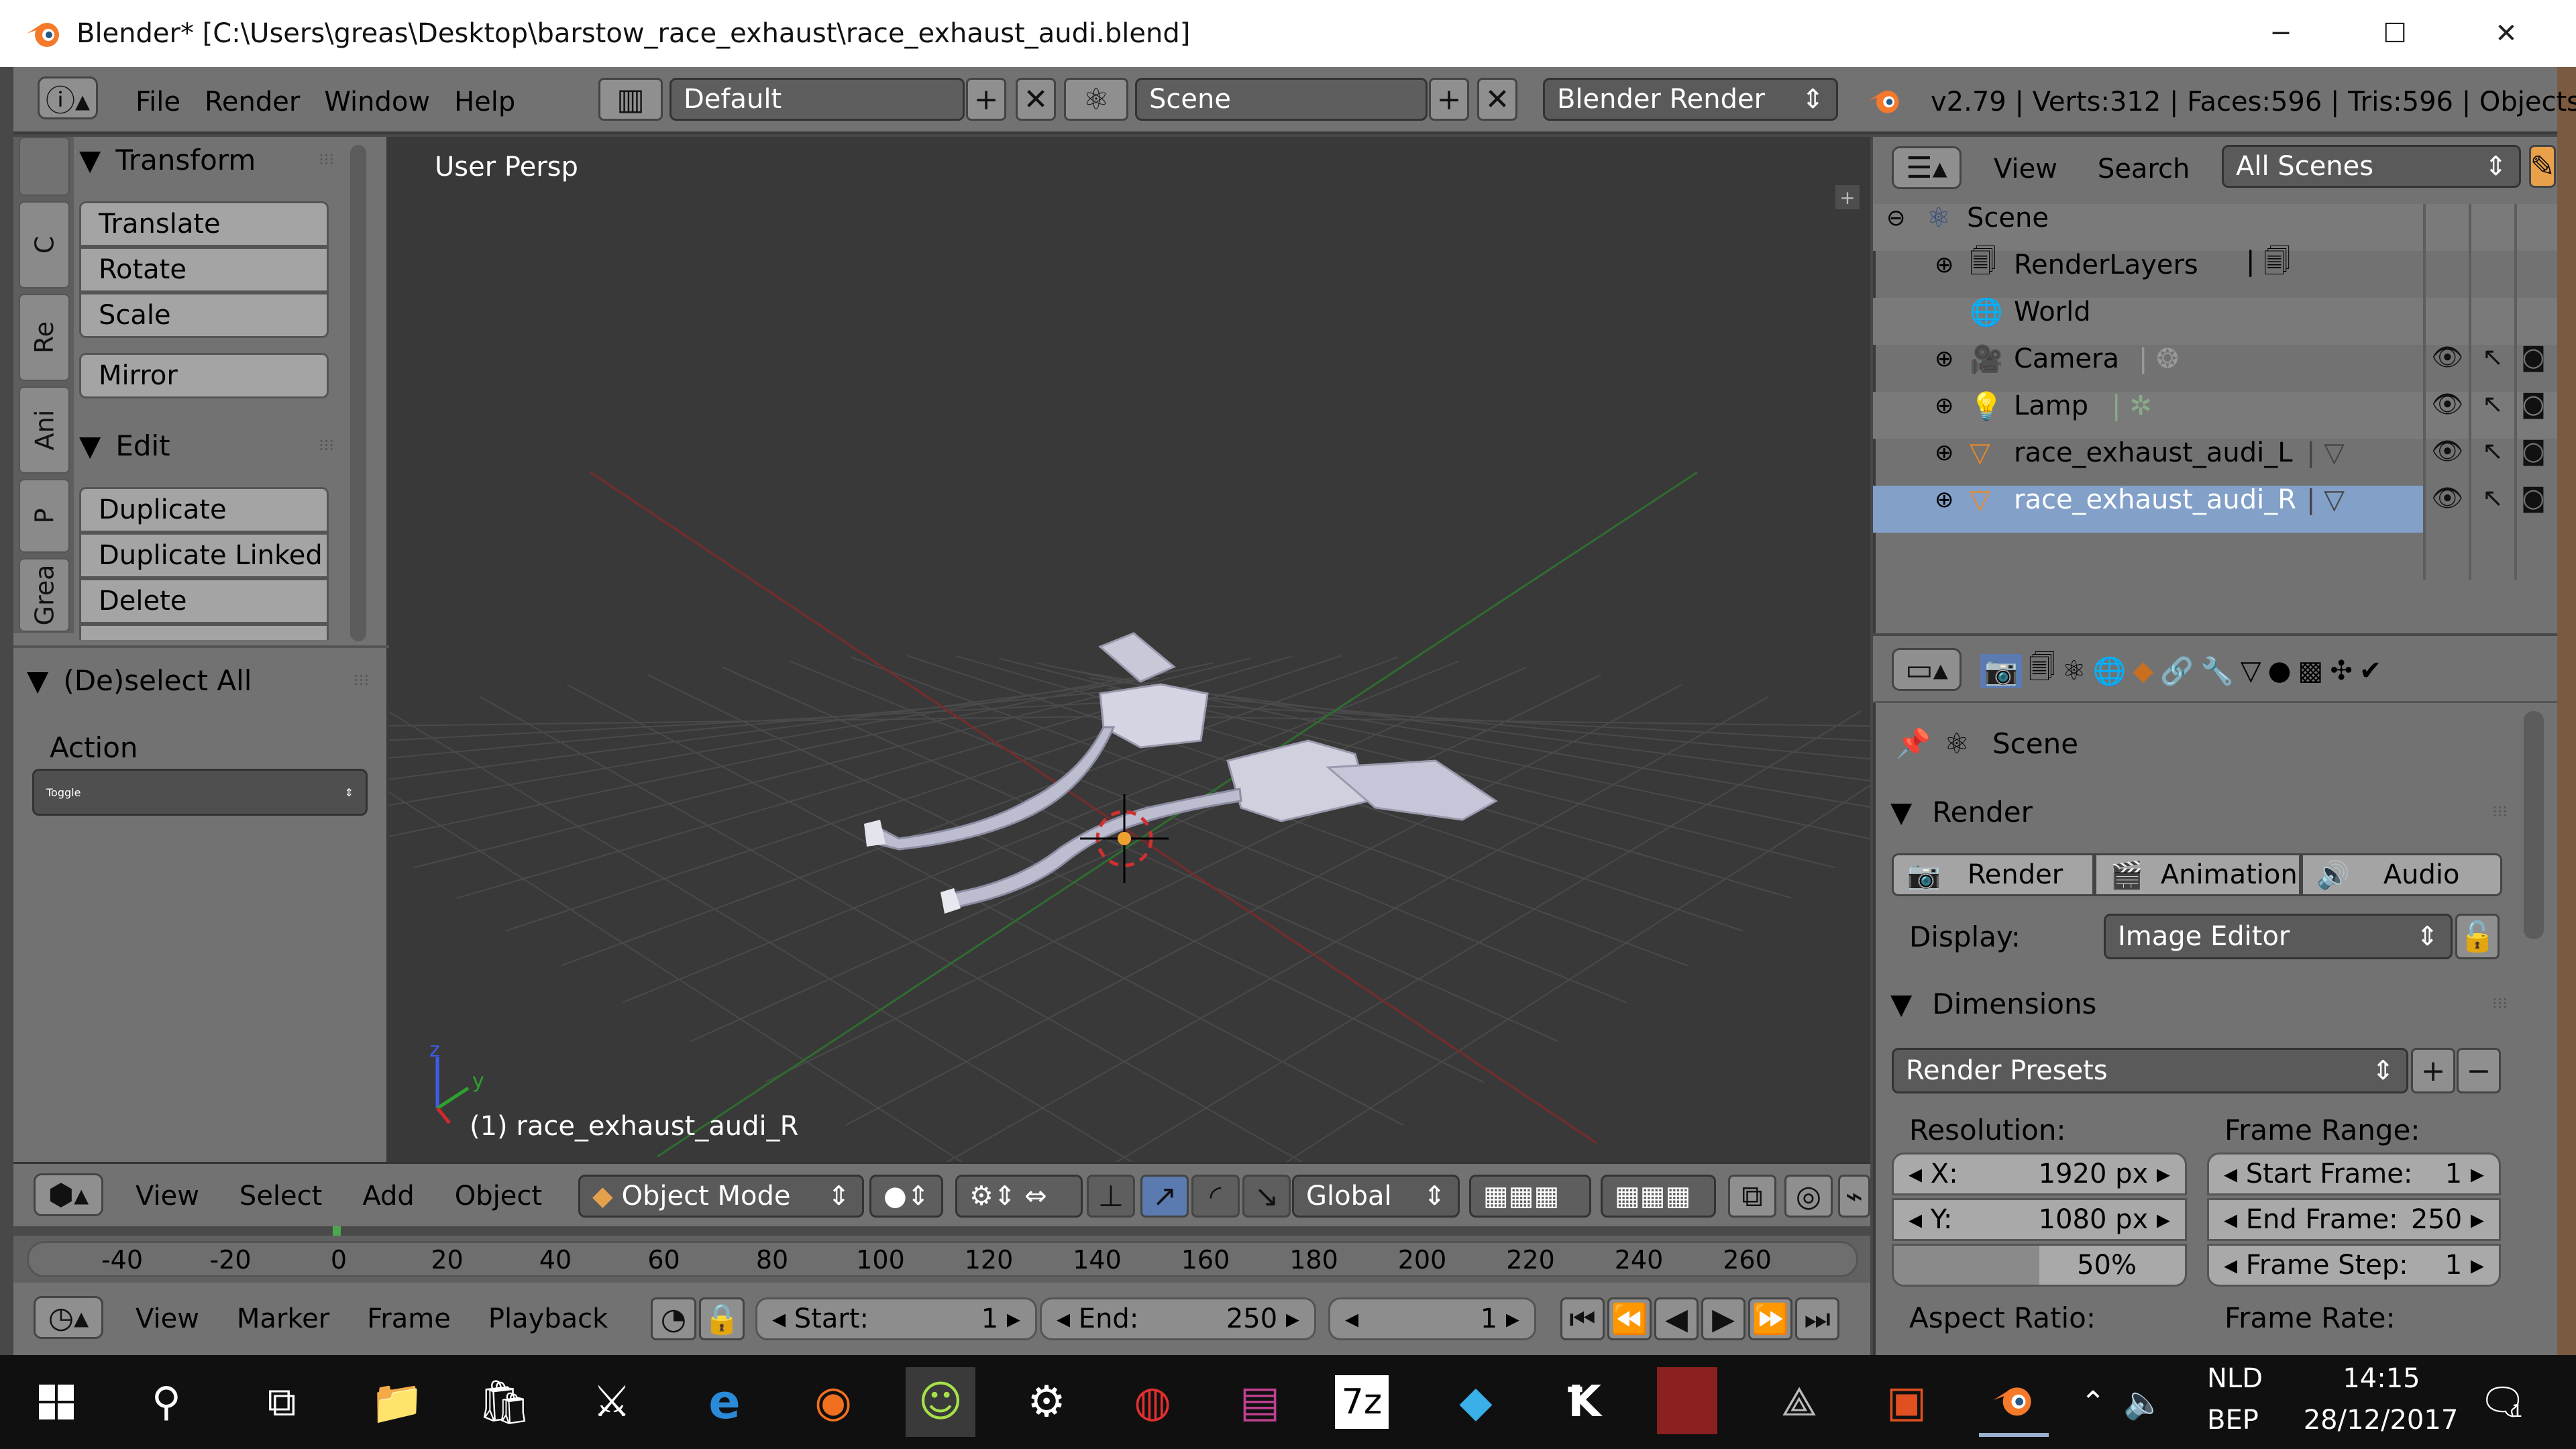 The width and height of the screenshot is (2576, 1449). What do you see at coordinates (1854, 1196) in the screenshot?
I see `snap-icon: ⌁` at bounding box center [1854, 1196].